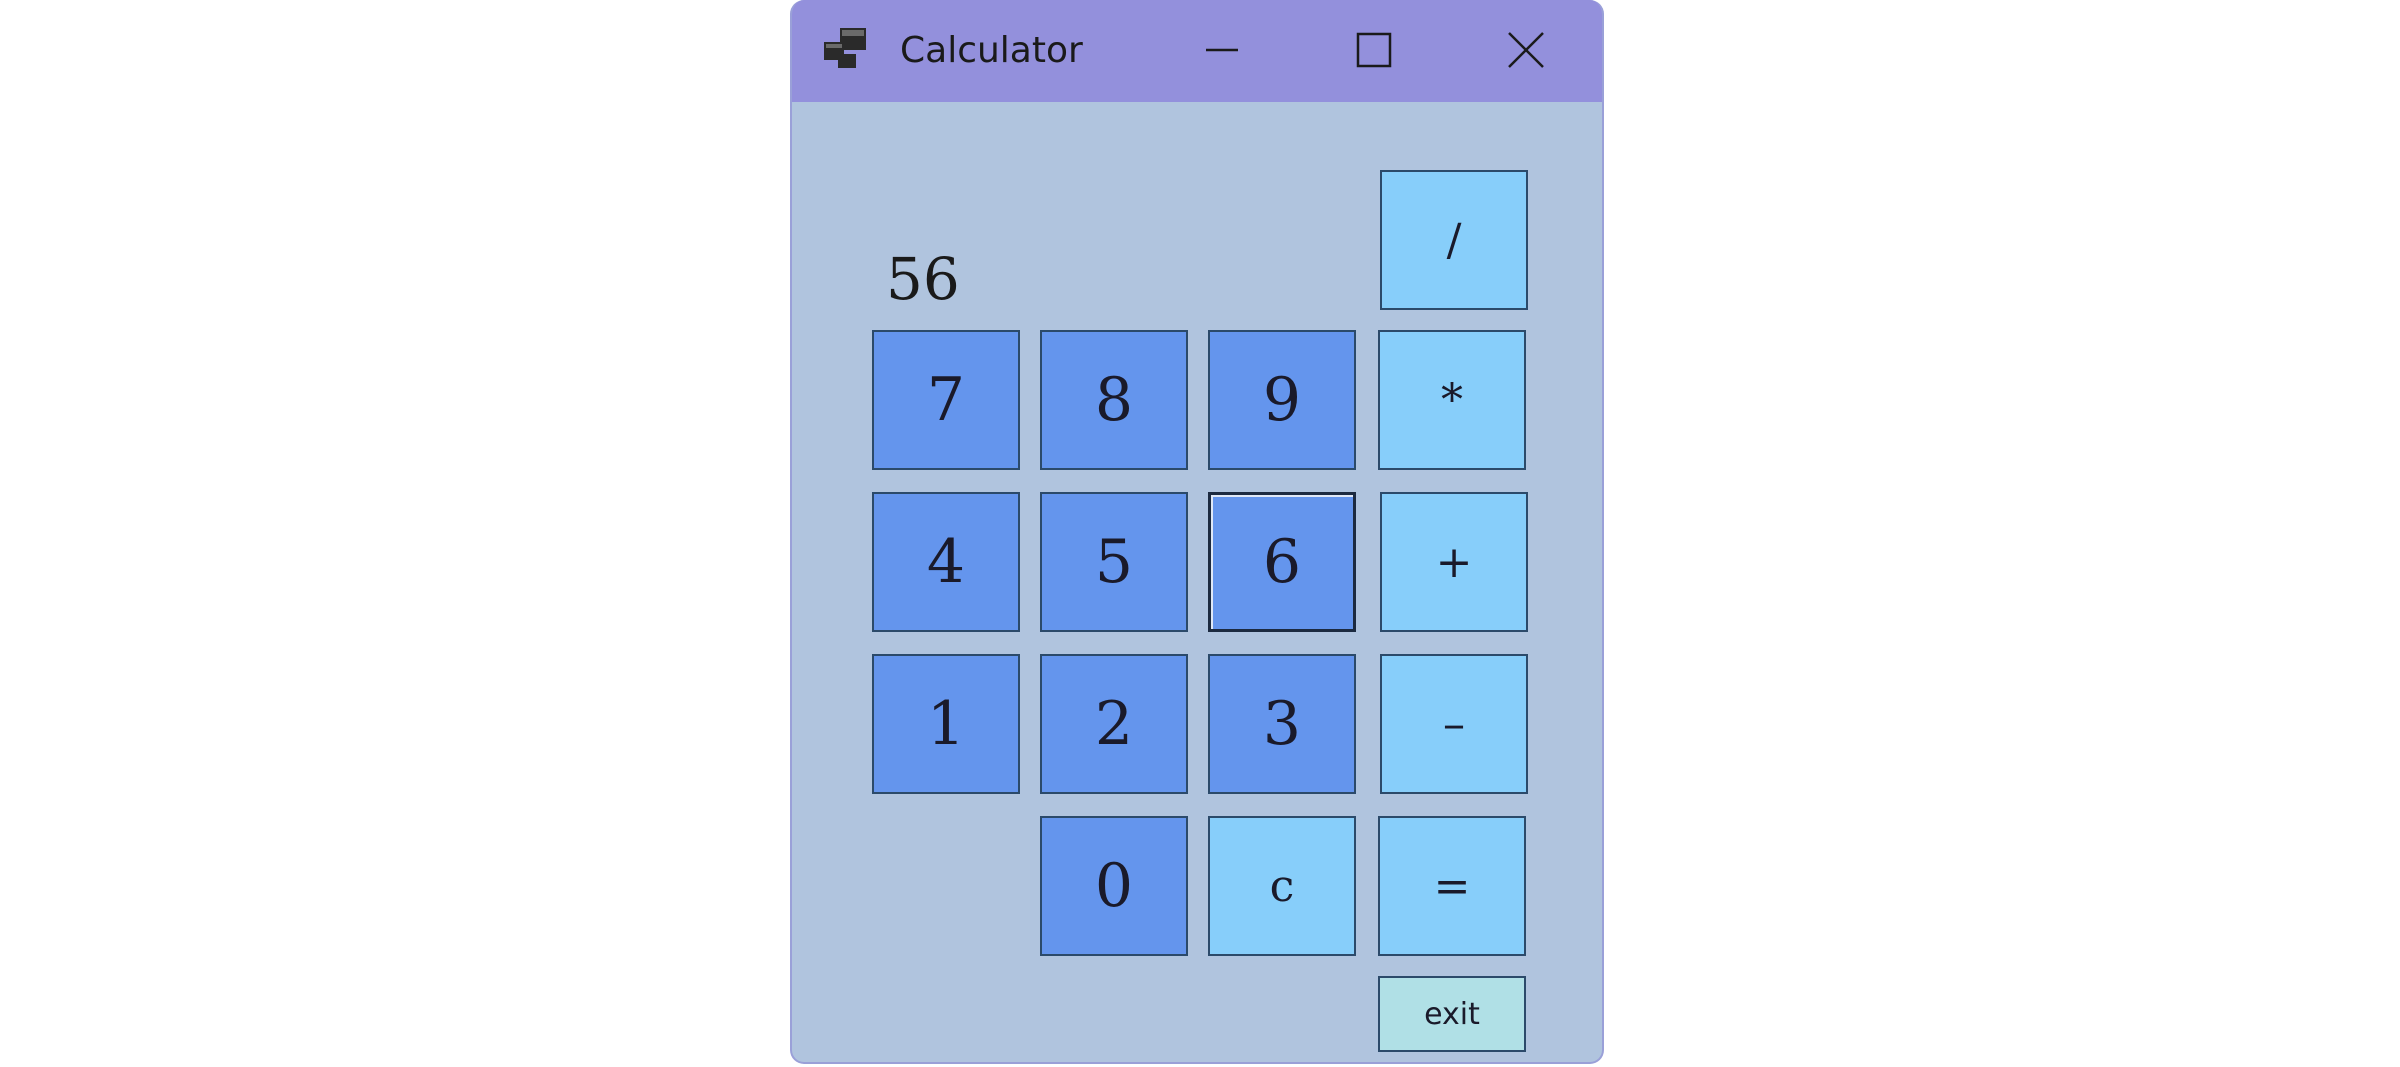 This screenshot has height=1067, width=2400. I want to click on four-button: 4, so click(946, 562).